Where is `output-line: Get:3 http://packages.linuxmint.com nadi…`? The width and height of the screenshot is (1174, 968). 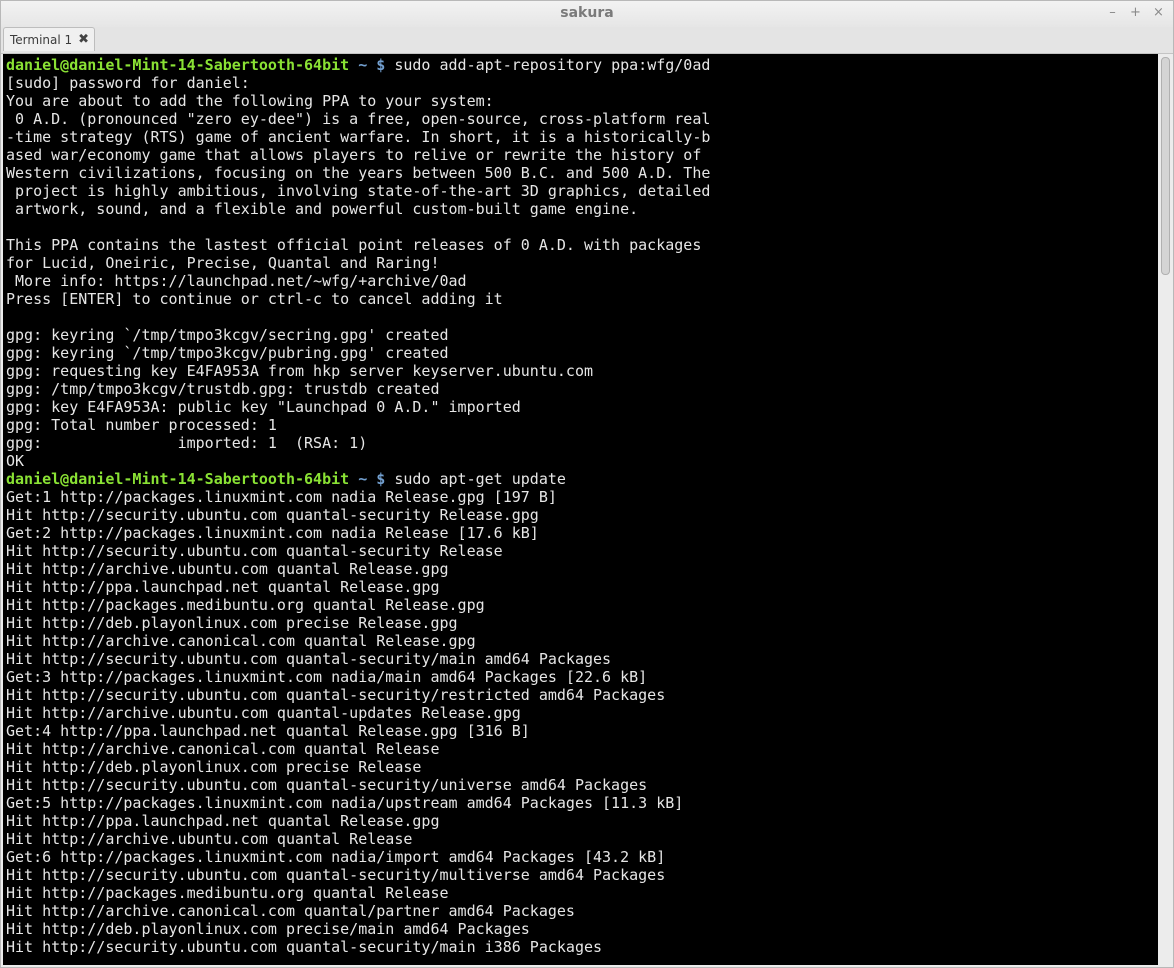
output-line: Get:3 http://packages.linuxmint.com nadi… is located at coordinates (327, 677).